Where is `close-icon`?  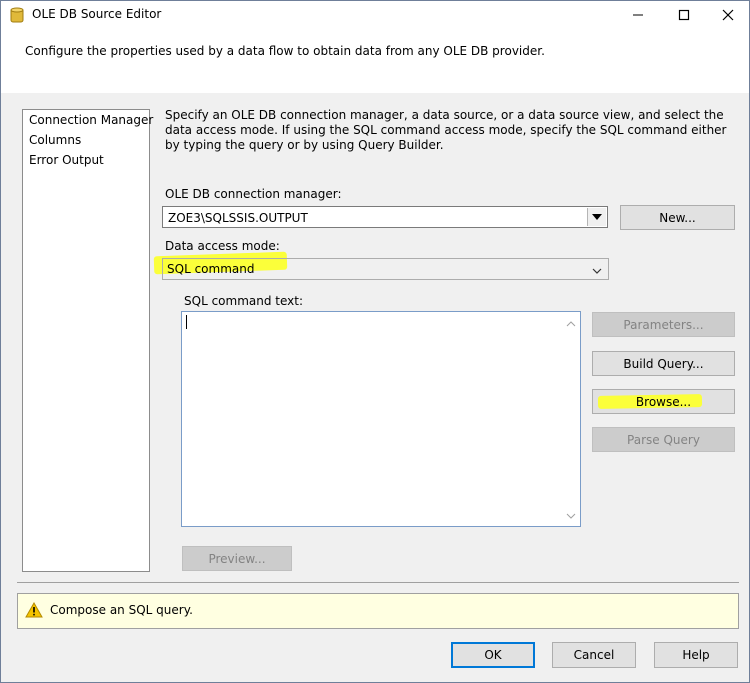 close-icon is located at coordinates (728, 15).